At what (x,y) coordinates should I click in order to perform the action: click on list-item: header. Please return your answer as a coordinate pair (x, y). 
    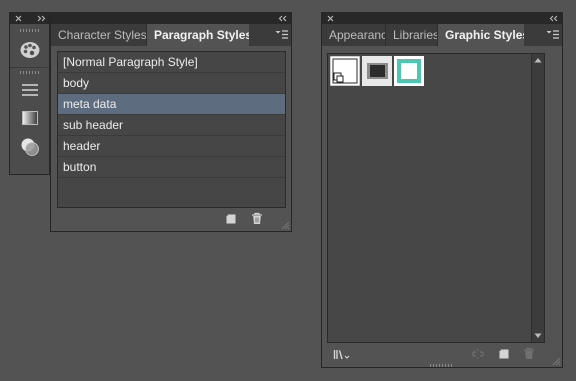
    Looking at the image, I should click on (171, 146).